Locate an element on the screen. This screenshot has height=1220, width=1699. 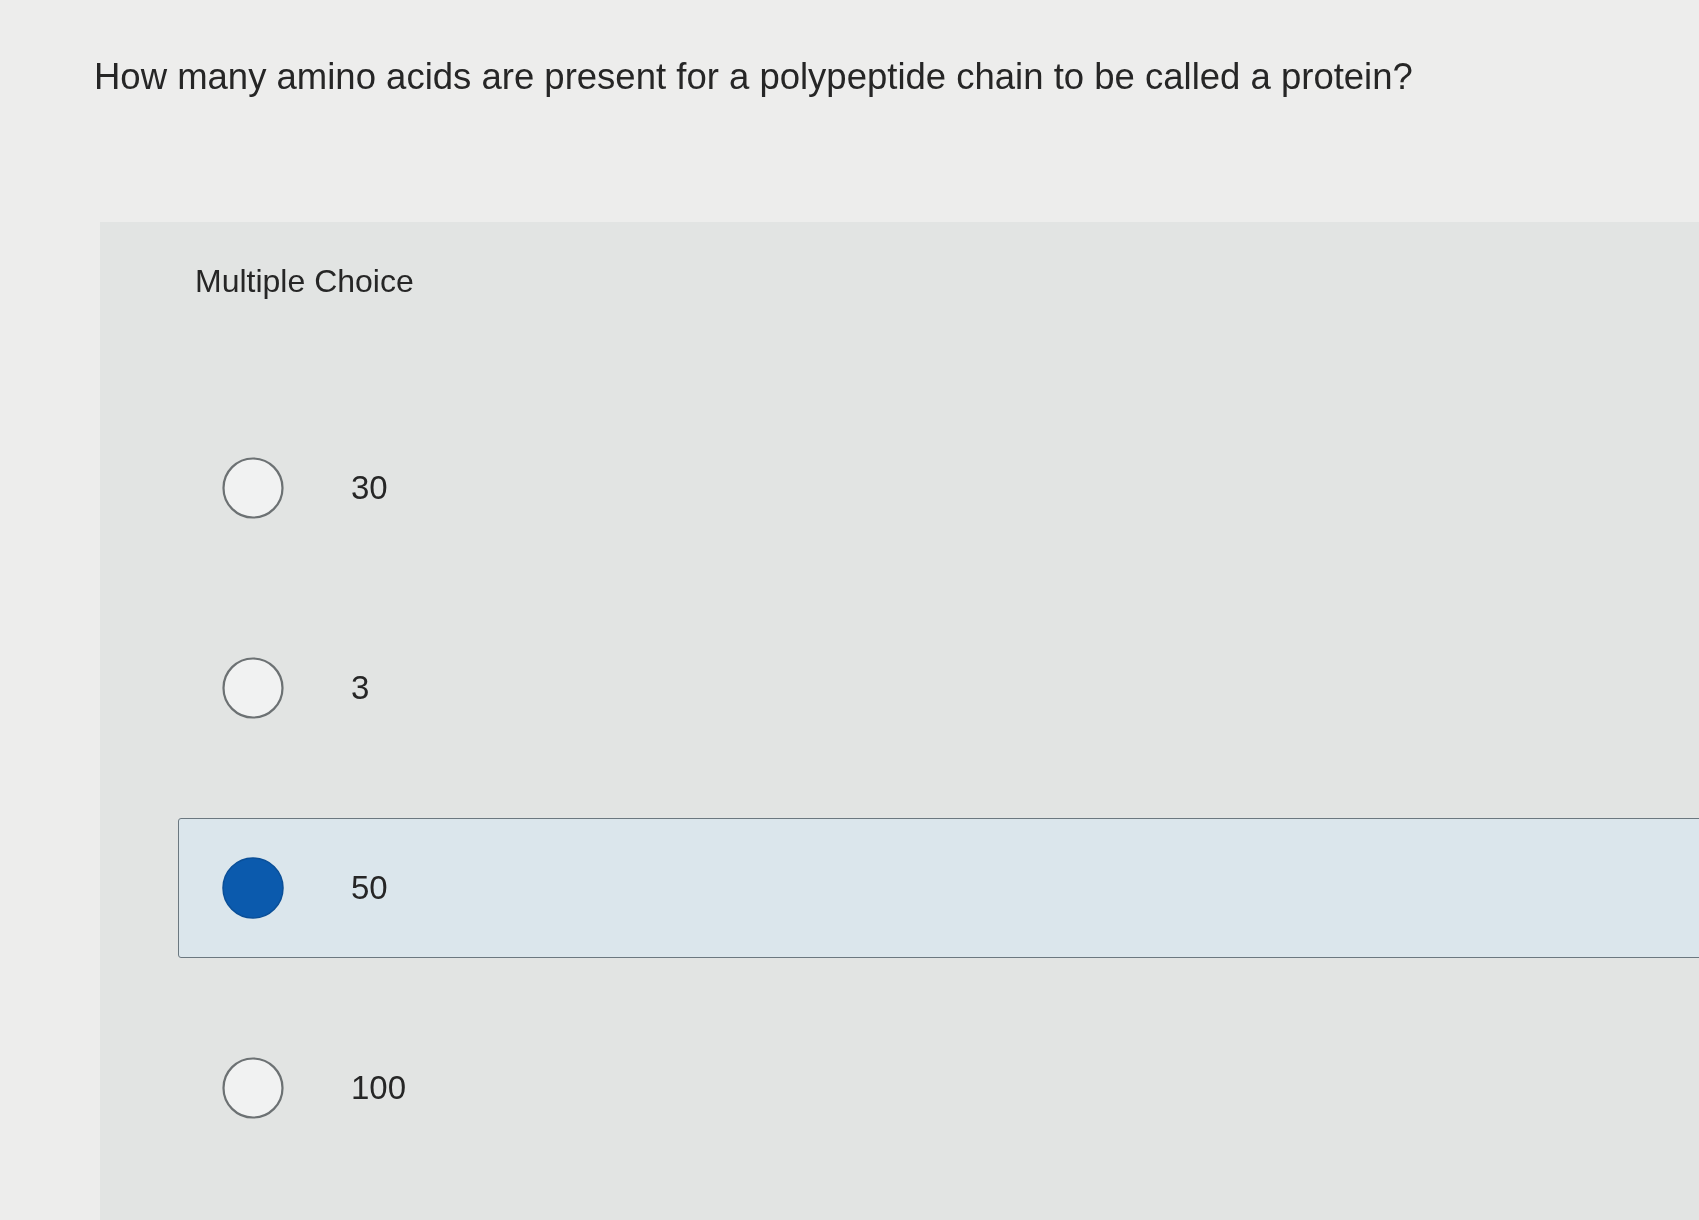
selected-answer-row: 50 is located at coordinates (938, 888).